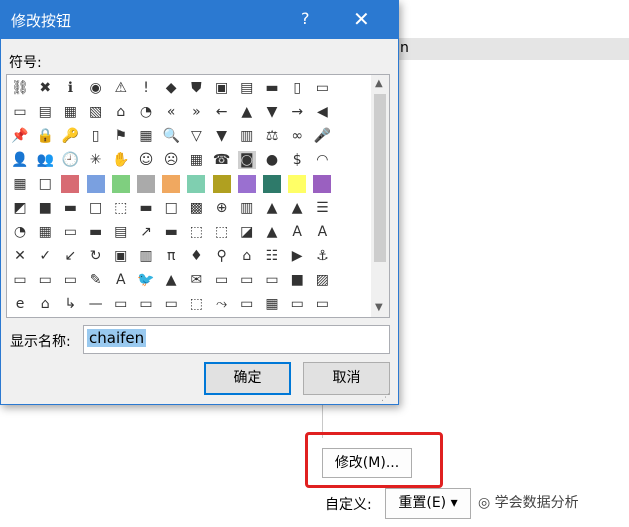 This screenshot has height=527, width=629. Describe the element at coordinates (45, 160) in the screenshot. I see `symbol-cell: 👥` at that location.